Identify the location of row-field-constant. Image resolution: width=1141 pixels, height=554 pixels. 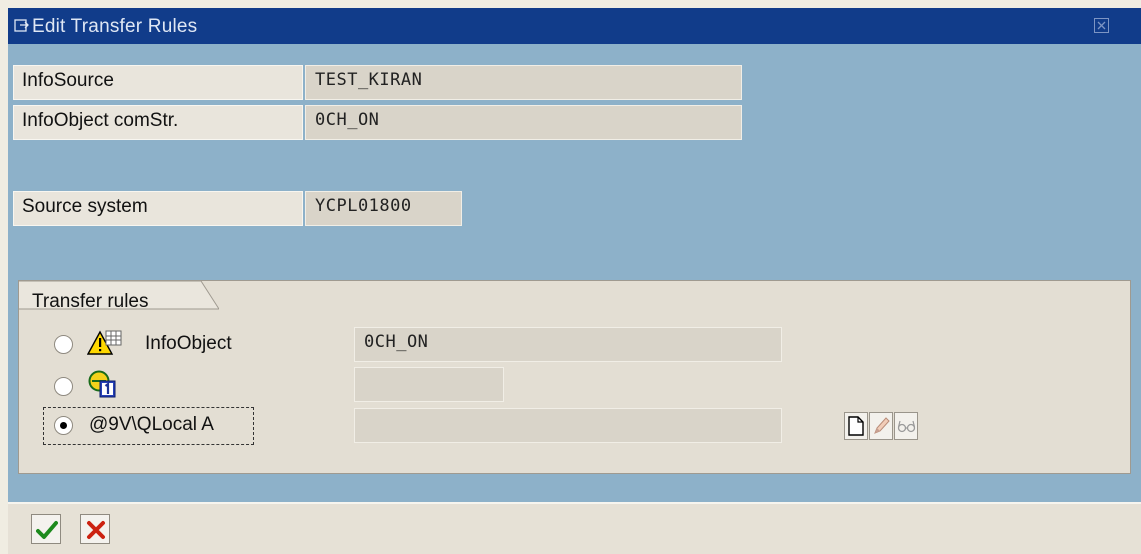
(429, 384).